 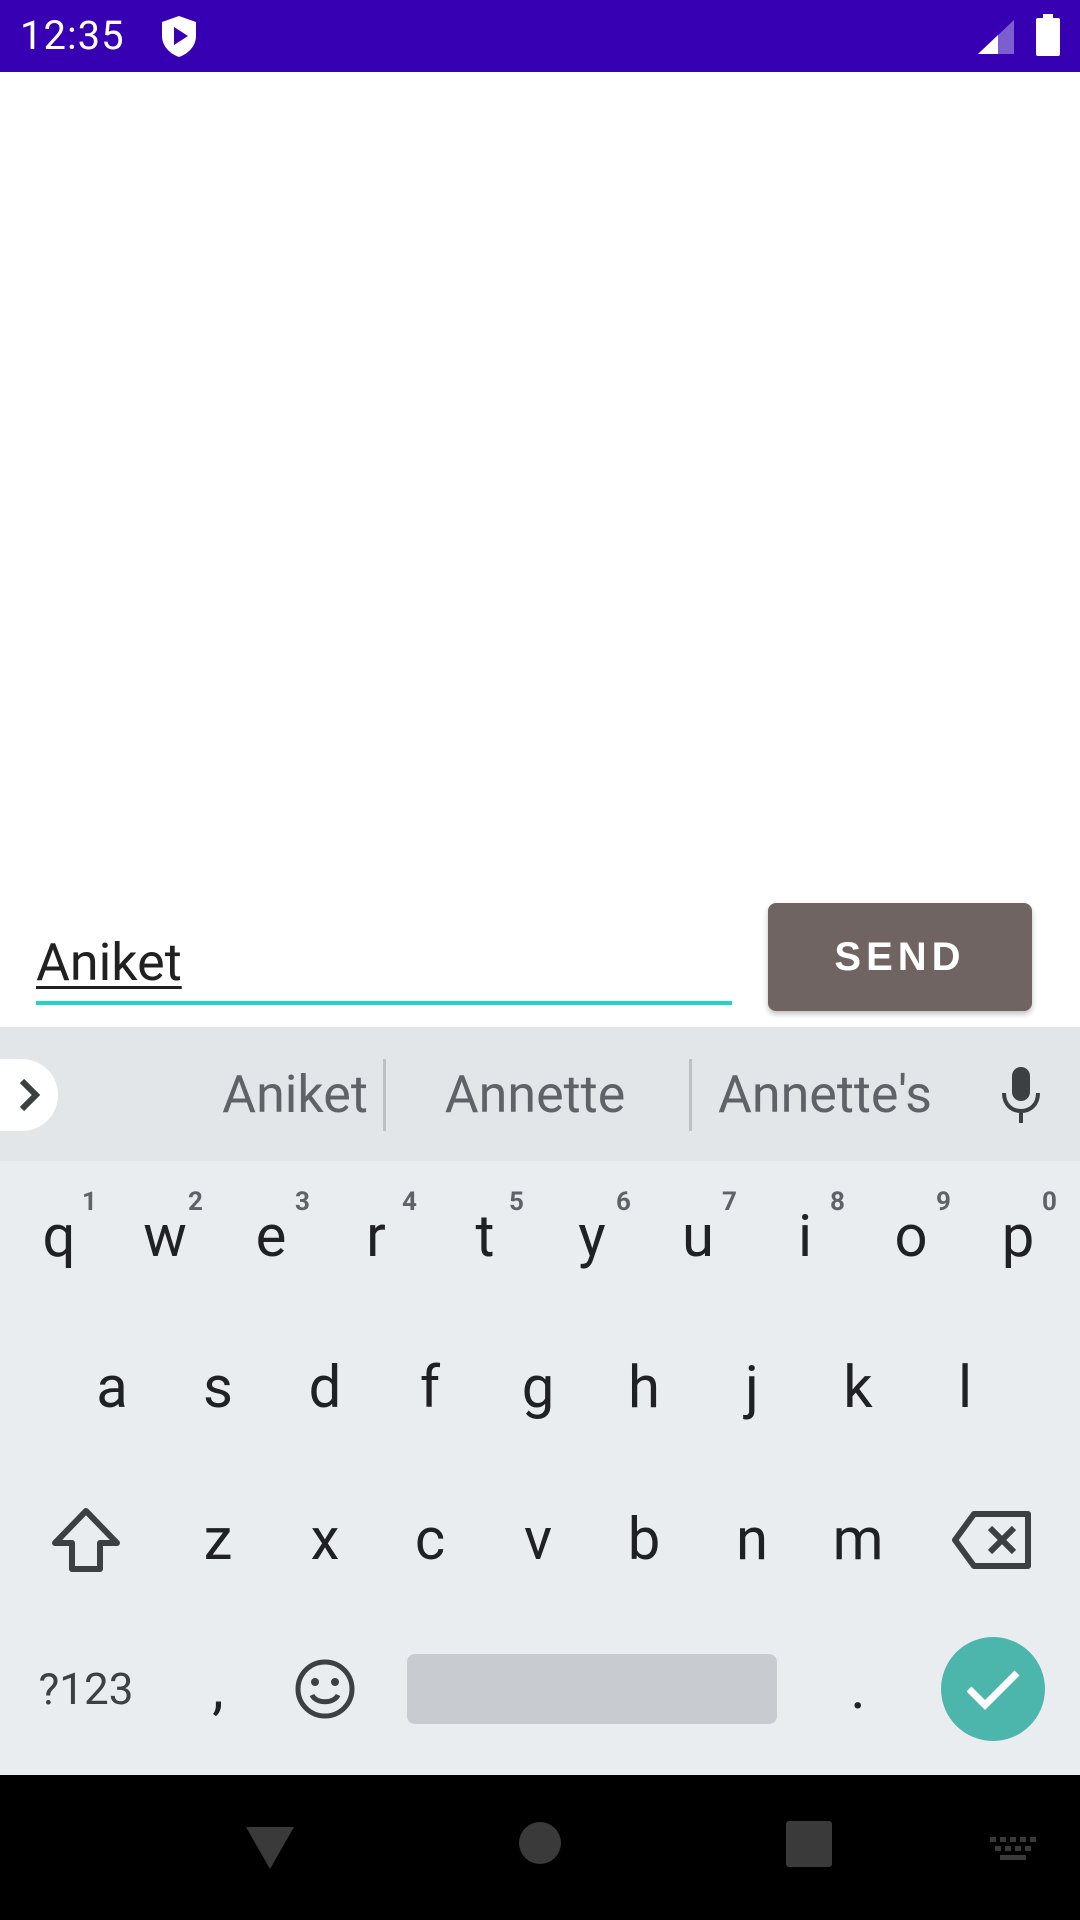 I want to click on key-label: k, so click(x=858, y=1388).